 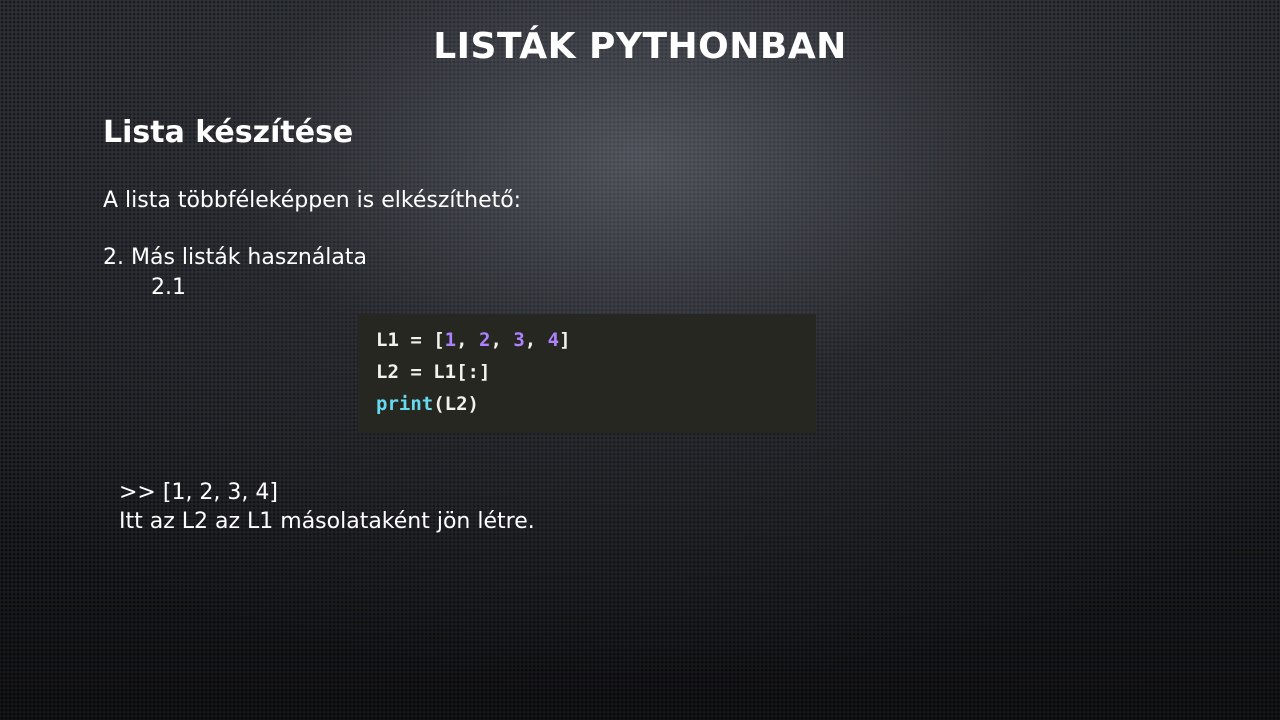 What do you see at coordinates (450, 340) in the screenshot?
I see `code-number-1: 1` at bounding box center [450, 340].